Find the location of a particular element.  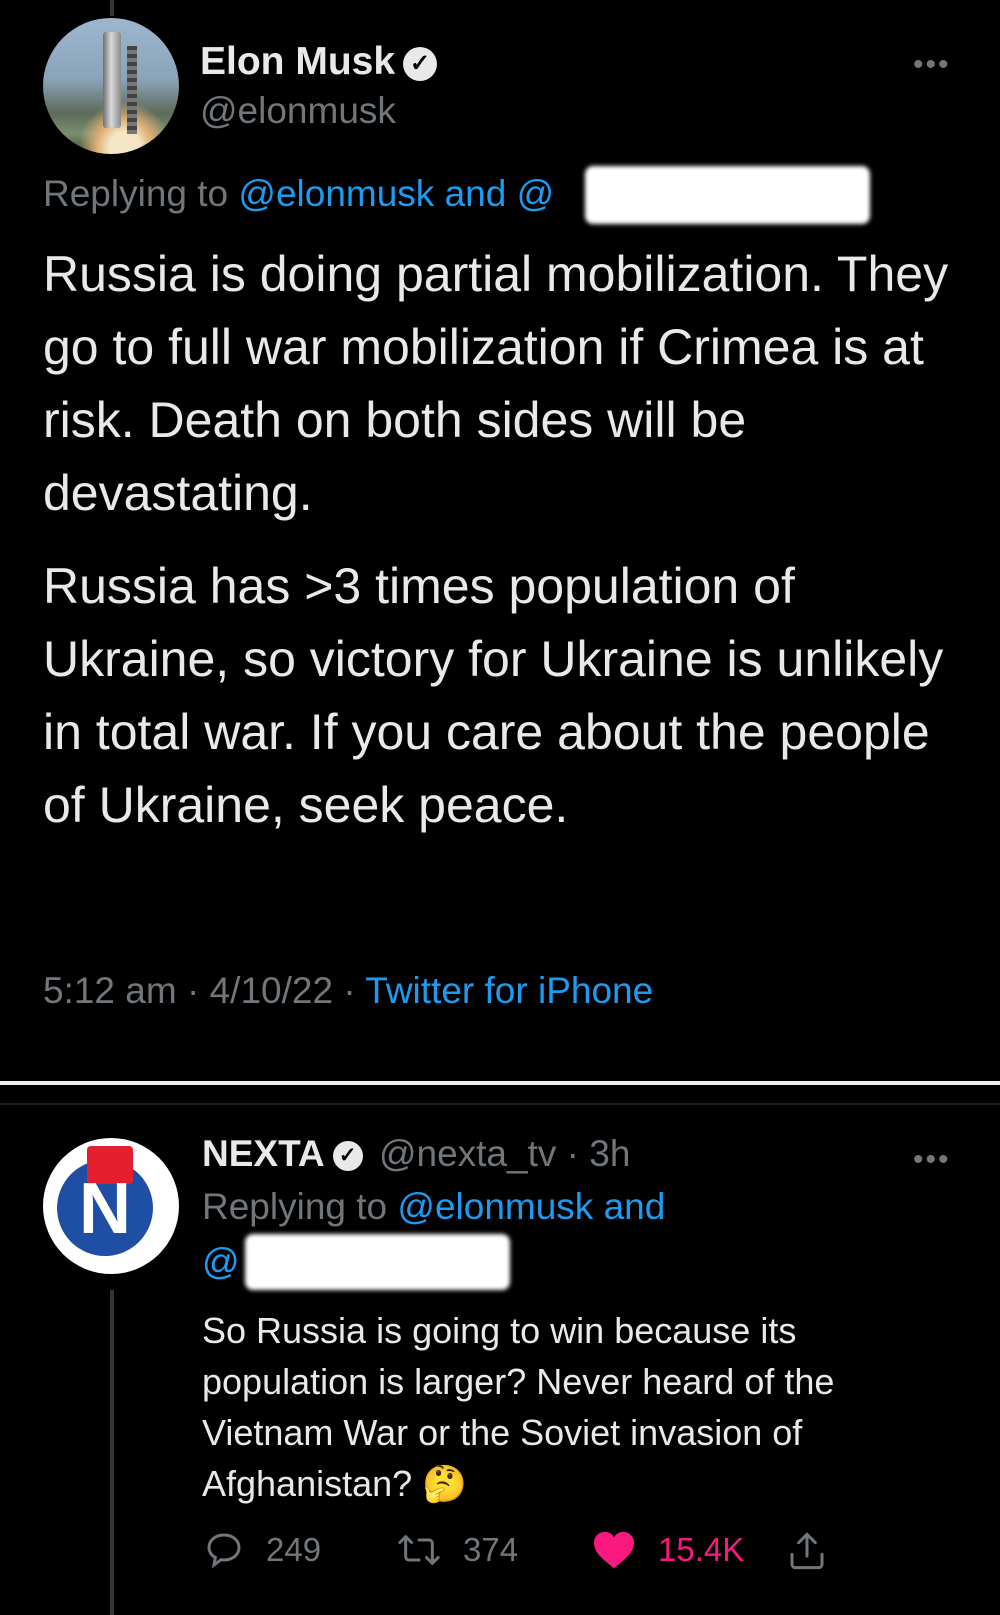

retweet-button: 374 is located at coordinates (457, 1550).